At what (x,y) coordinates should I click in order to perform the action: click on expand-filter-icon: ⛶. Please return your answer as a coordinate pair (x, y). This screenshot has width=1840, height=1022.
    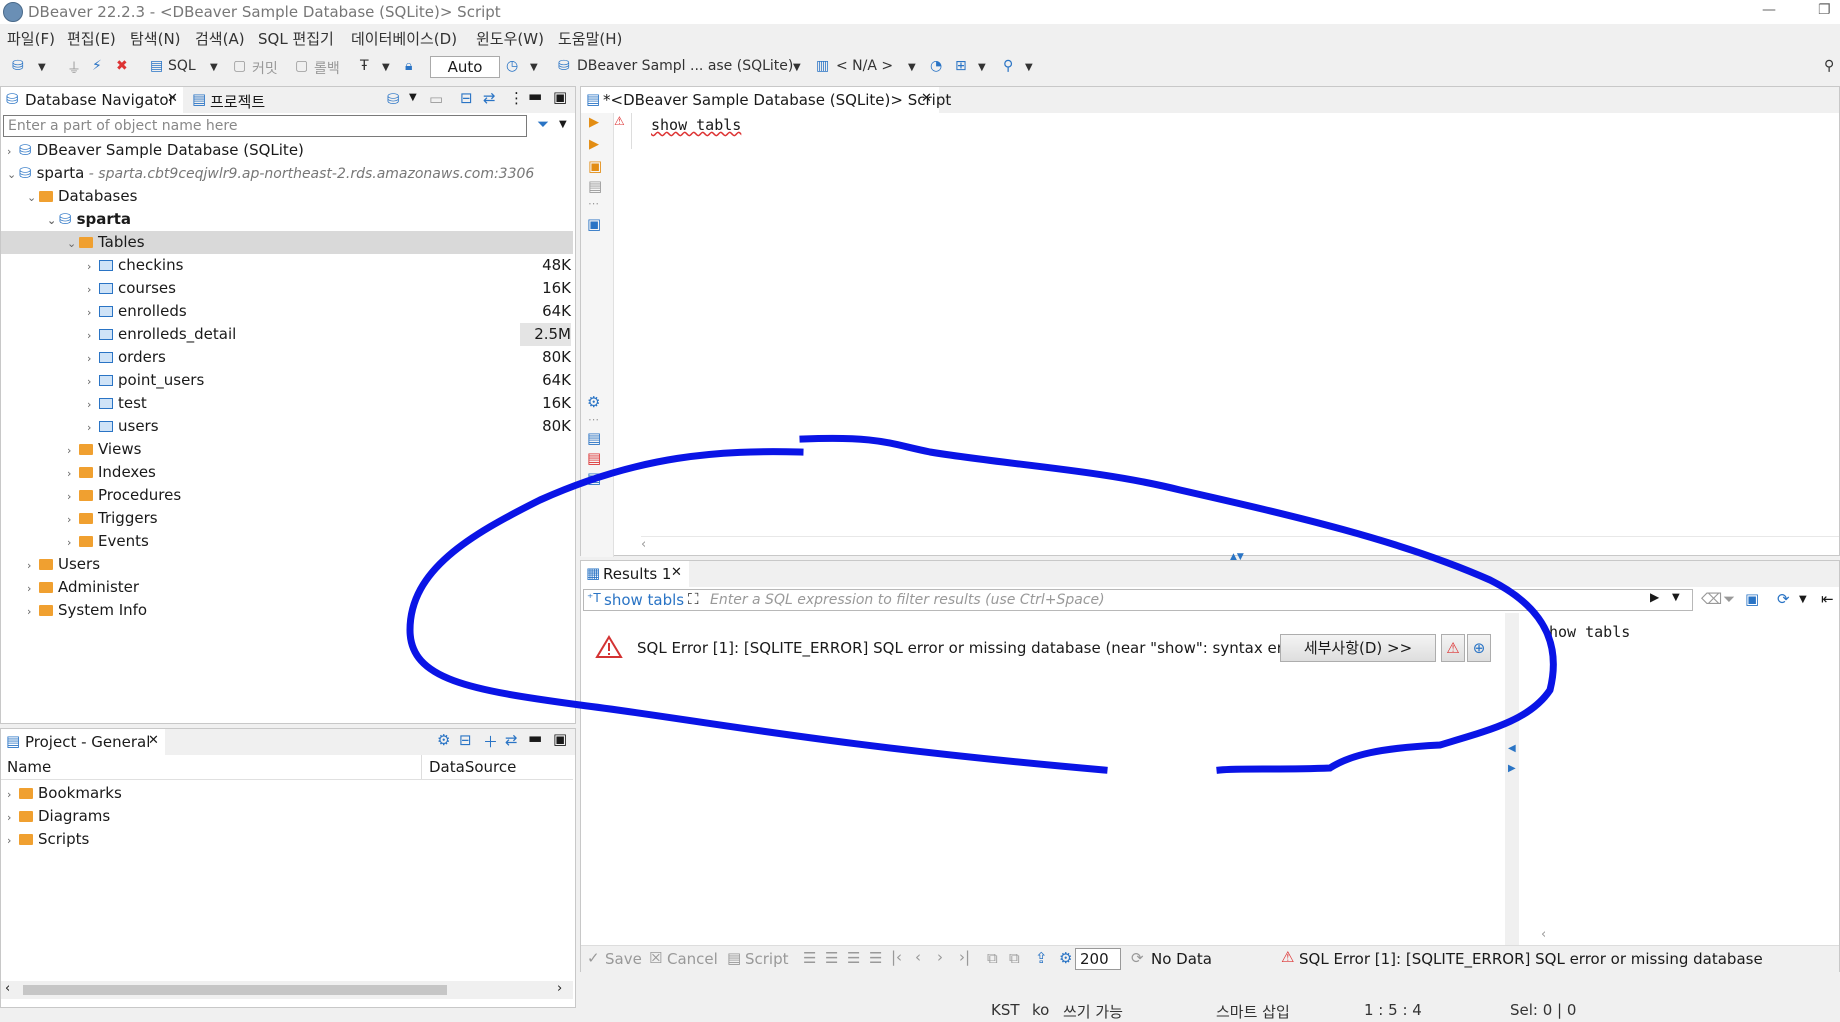
    Looking at the image, I should click on (693, 599).